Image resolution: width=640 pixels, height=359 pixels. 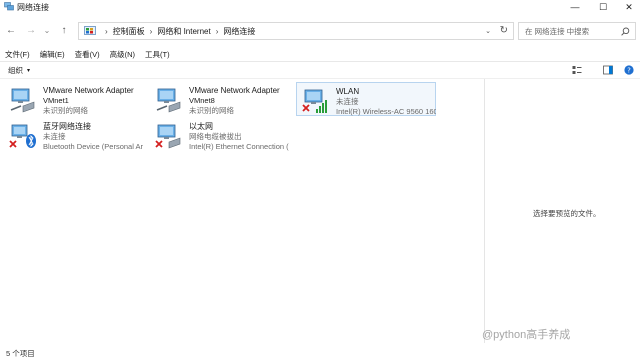 What do you see at coordinates (239, 31) in the screenshot?
I see `breadcrumb-network-connections: 网络连接` at bounding box center [239, 31].